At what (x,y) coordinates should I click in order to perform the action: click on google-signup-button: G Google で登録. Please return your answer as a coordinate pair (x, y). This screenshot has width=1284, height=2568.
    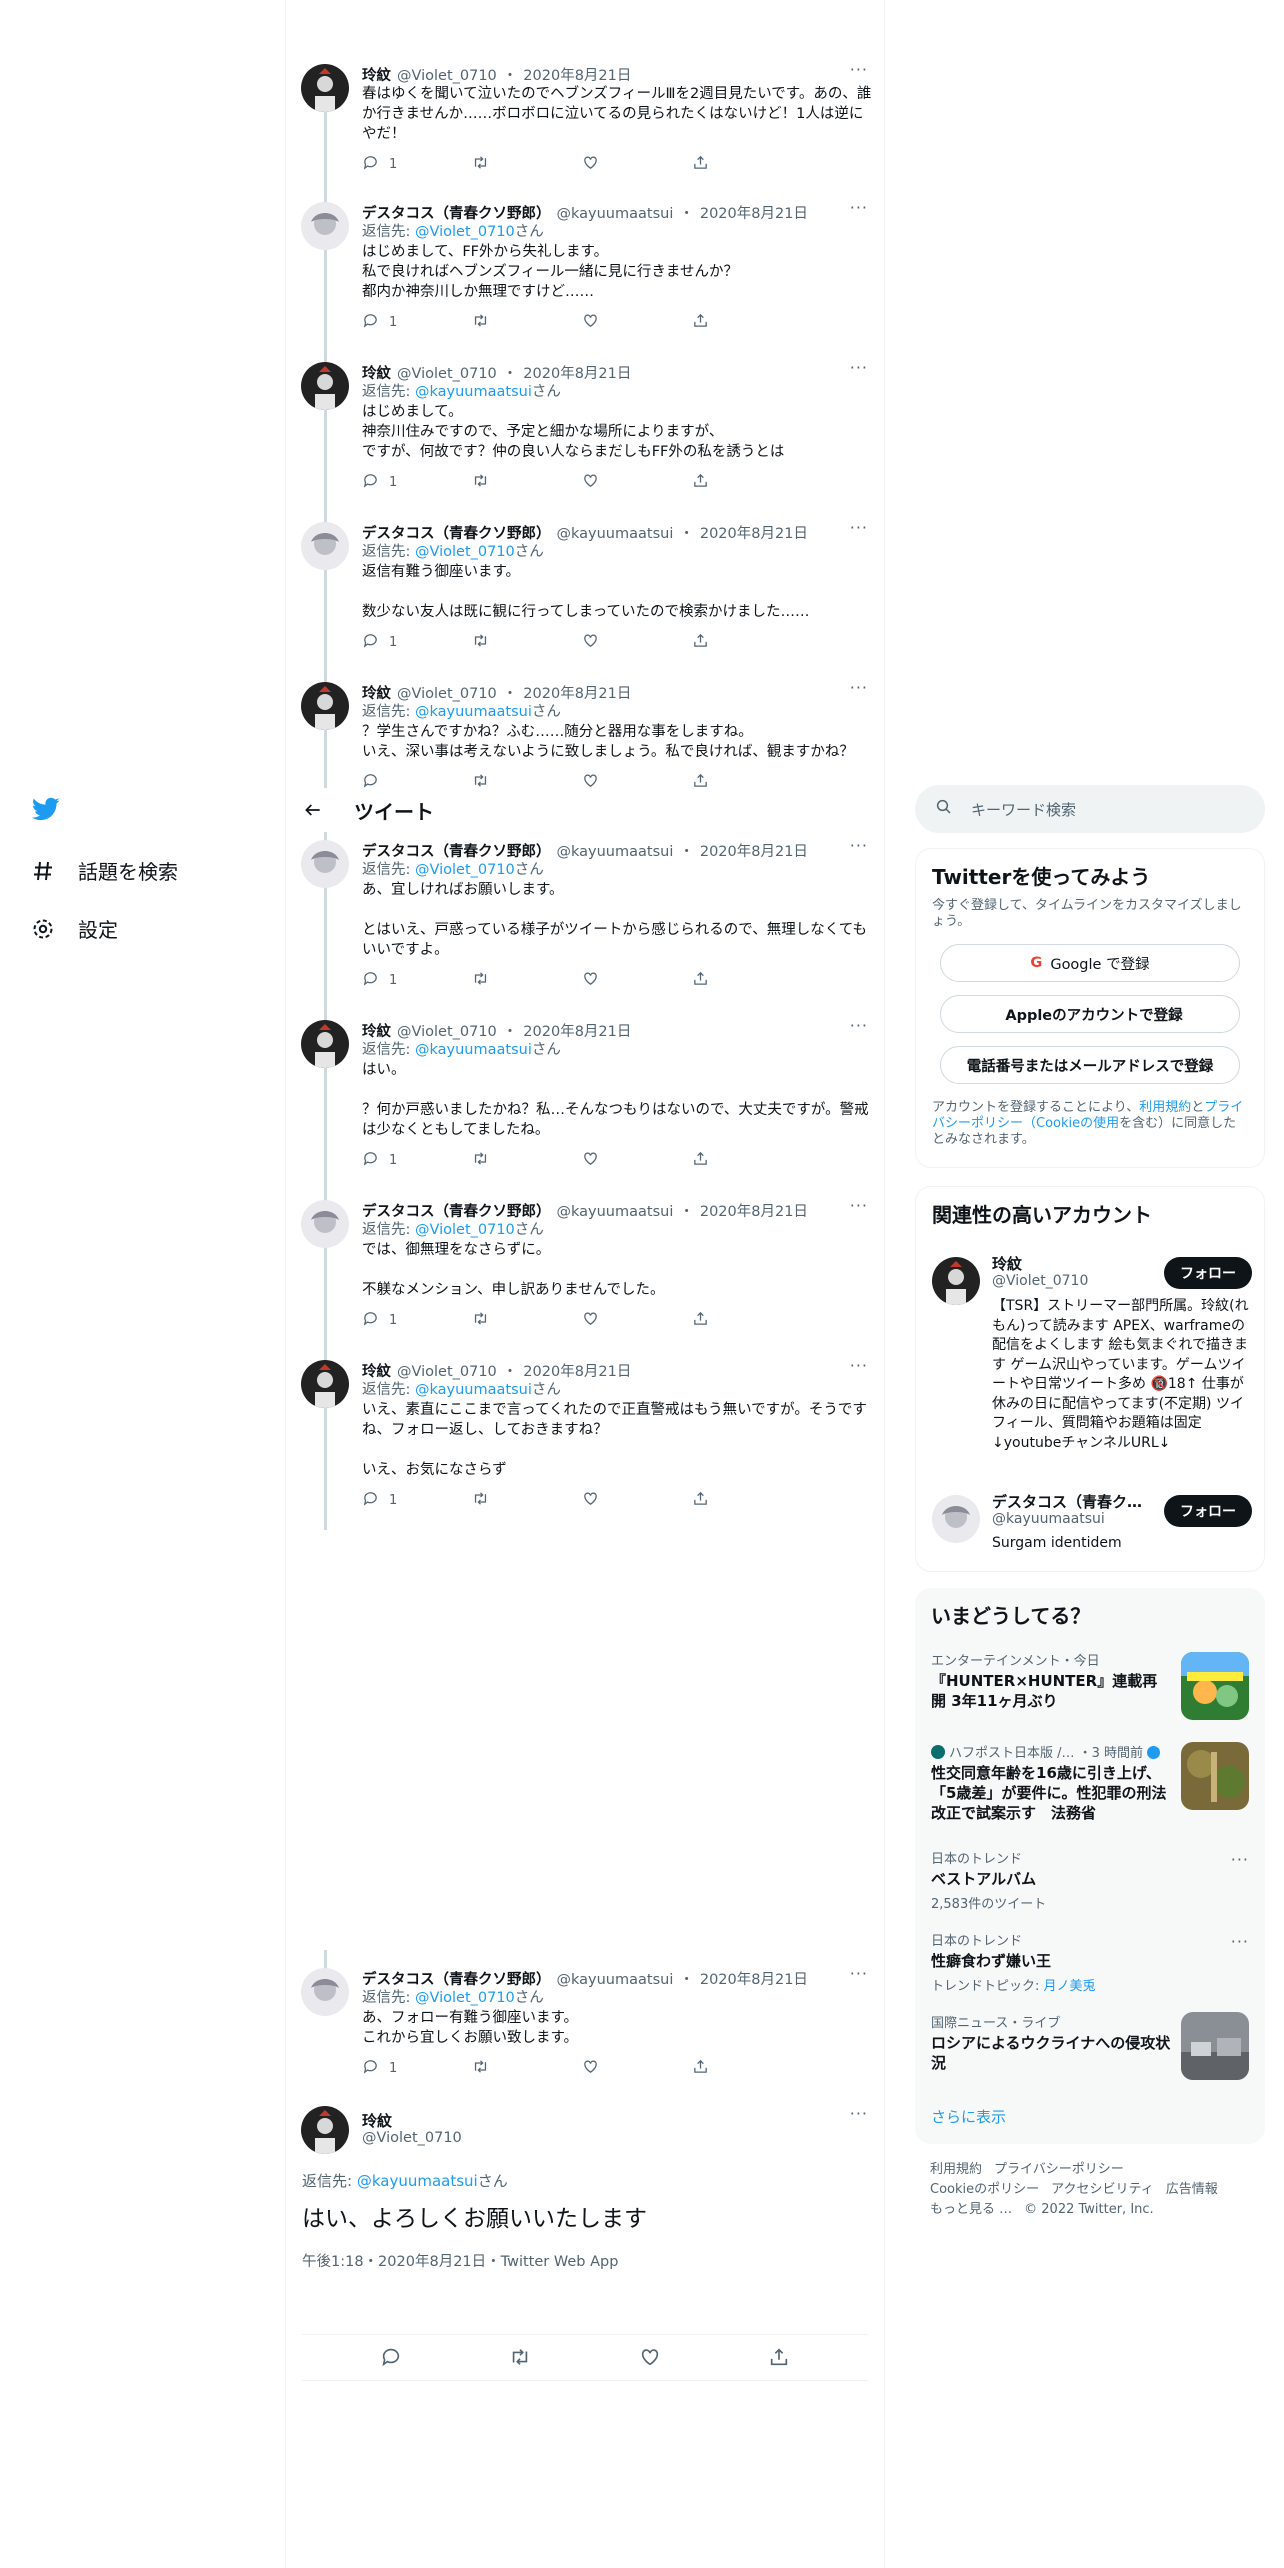
    Looking at the image, I should click on (1090, 963).